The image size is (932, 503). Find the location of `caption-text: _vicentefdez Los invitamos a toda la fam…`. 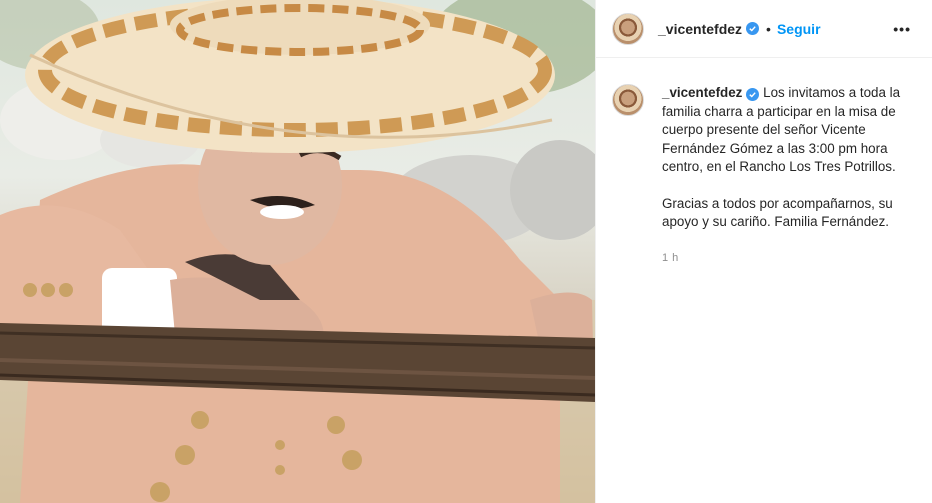

caption-text: _vicentefdez Los invitamos a toda la fam… is located at coordinates (788, 175).